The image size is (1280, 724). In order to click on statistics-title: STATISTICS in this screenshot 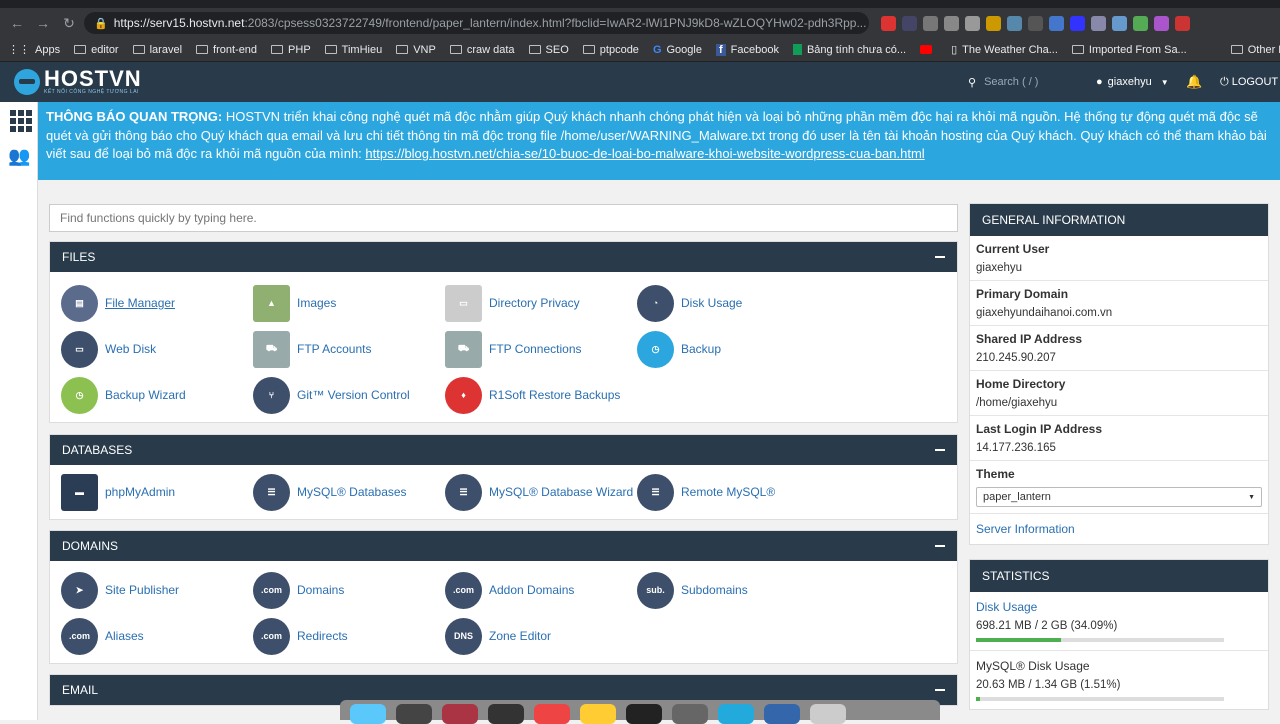, I will do `click(1119, 576)`.